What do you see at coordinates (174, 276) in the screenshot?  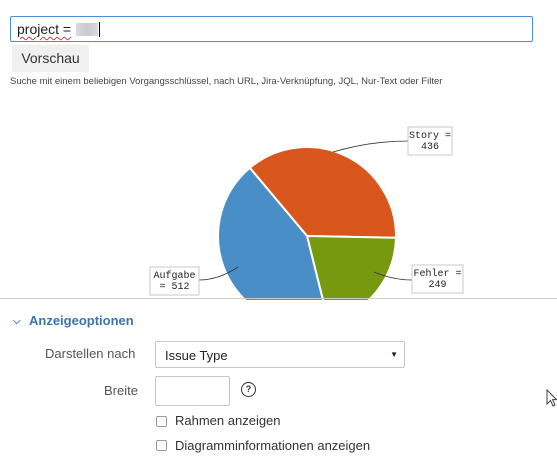 I see `pie-label-aufgabe-line-1: Aufgabe` at bounding box center [174, 276].